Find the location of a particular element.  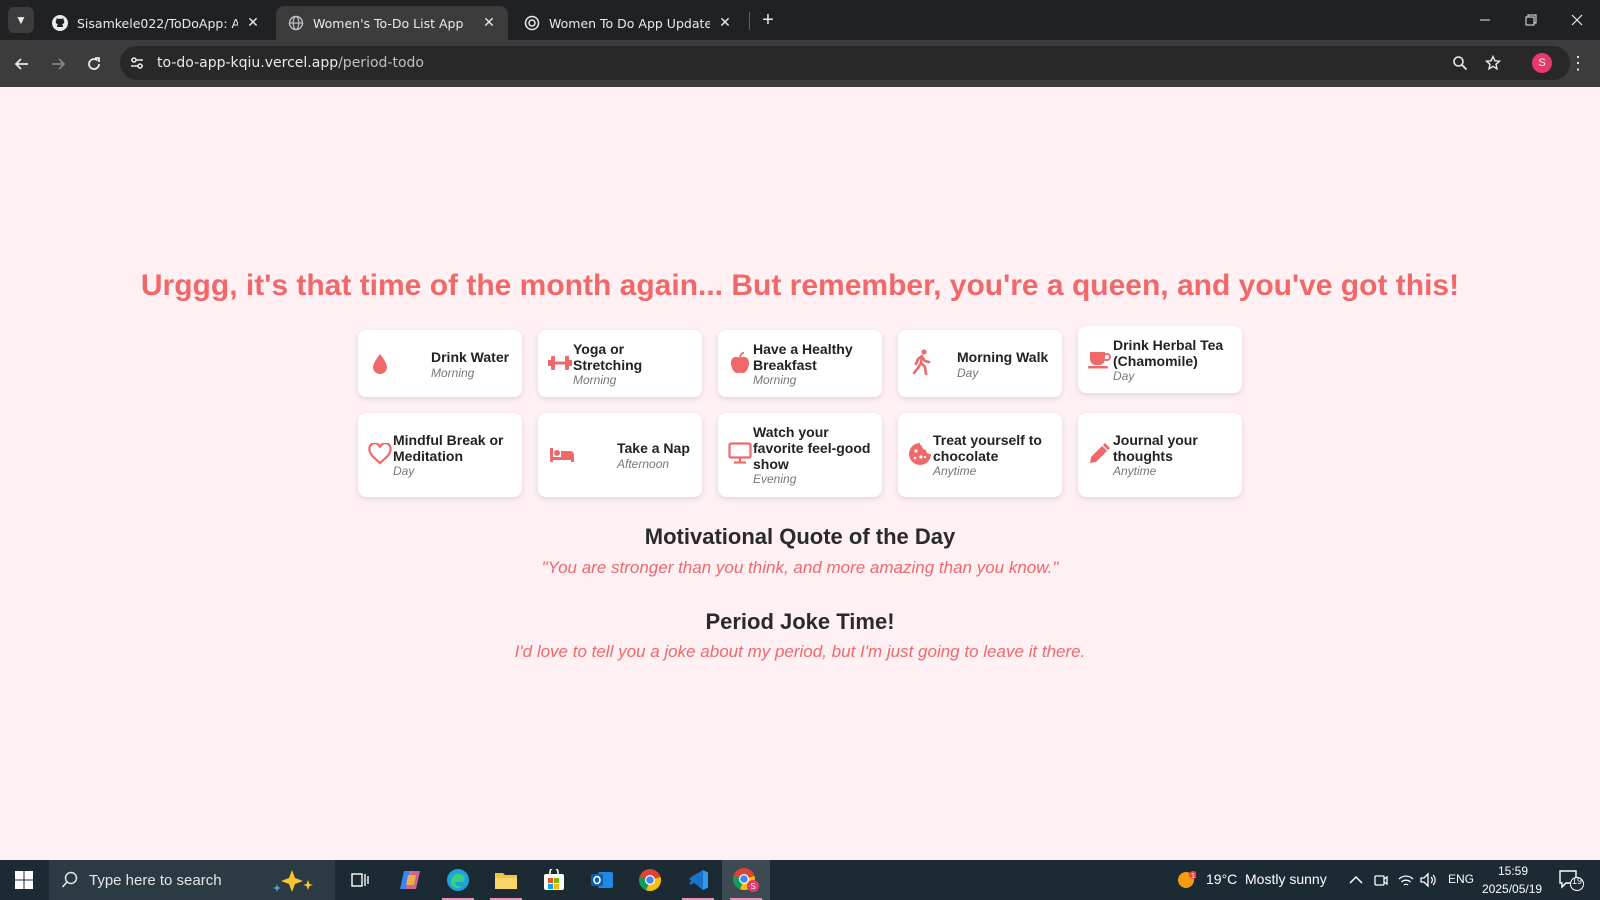

task-card: Drink Herbal Tea (Chamomile) Day is located at coordinates (1160, 359).